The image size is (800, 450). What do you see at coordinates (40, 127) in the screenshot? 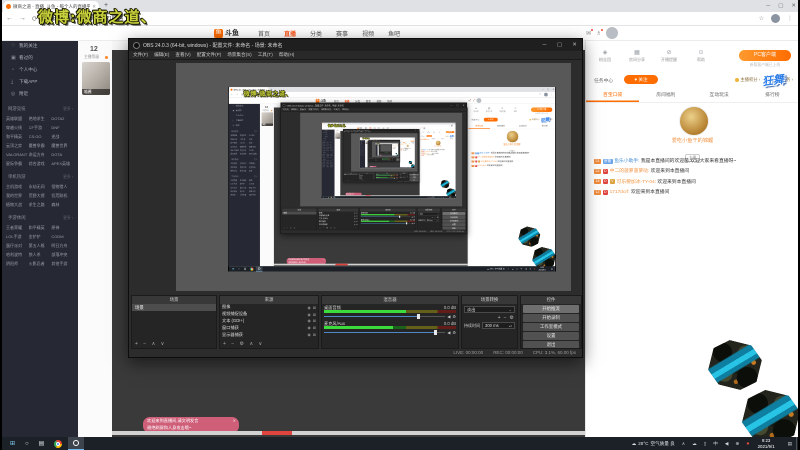
I see `category-link: CF手游` at bounding box center [40, 127].